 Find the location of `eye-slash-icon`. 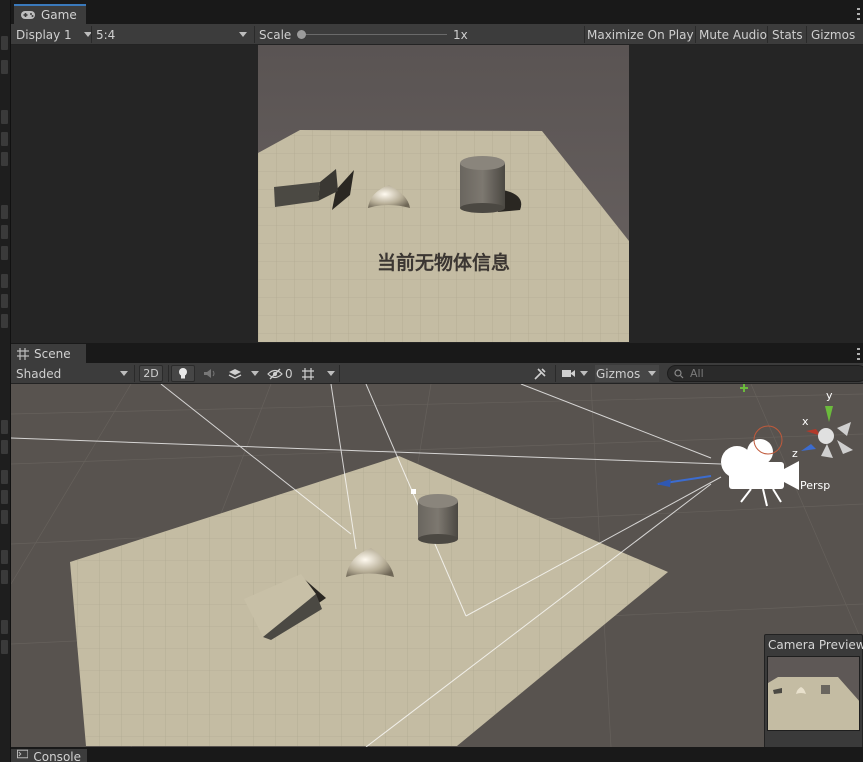

eye-slash-icon is located at coordinates (275, 373).